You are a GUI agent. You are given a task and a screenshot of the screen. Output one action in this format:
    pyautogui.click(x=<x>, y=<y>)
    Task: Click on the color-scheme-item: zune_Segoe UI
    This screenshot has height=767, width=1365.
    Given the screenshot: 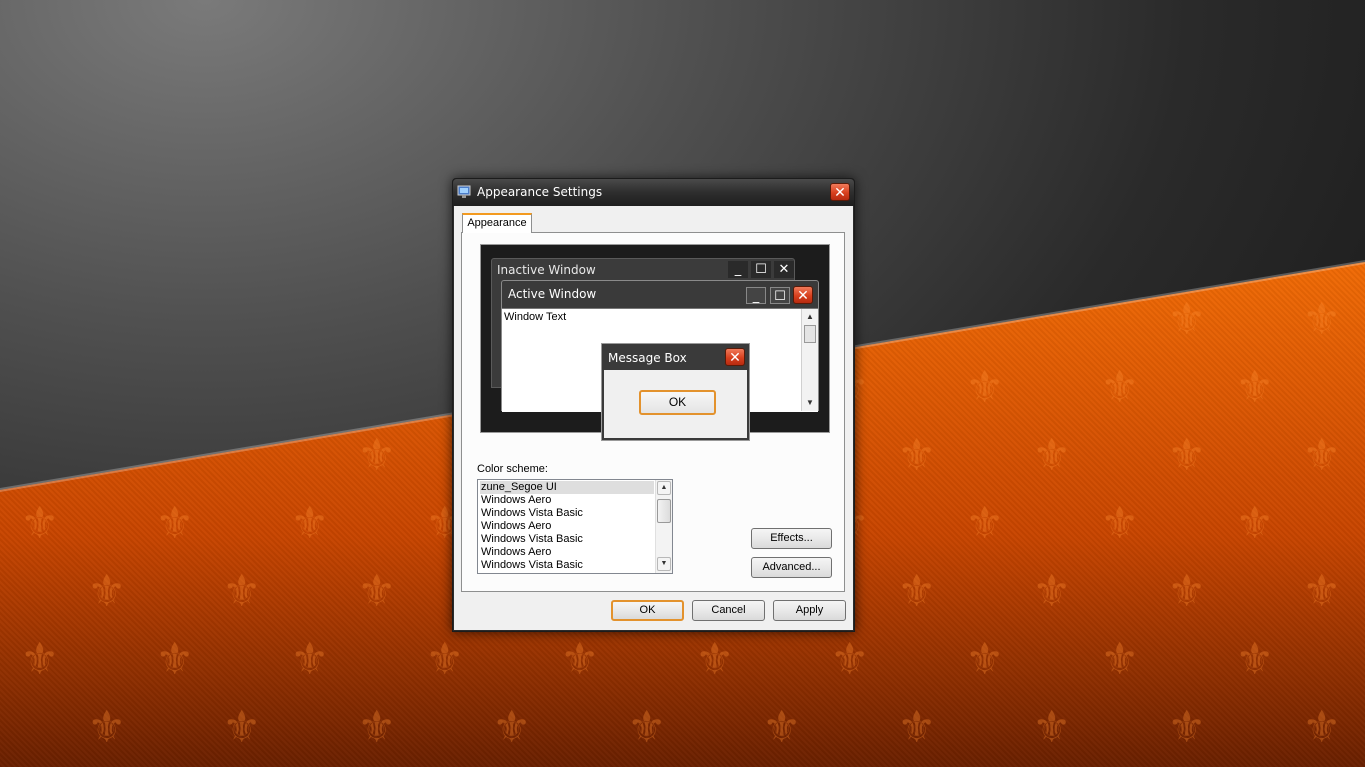 What is the action you would take?
    pyautogui.click(x=567, y=487)
    